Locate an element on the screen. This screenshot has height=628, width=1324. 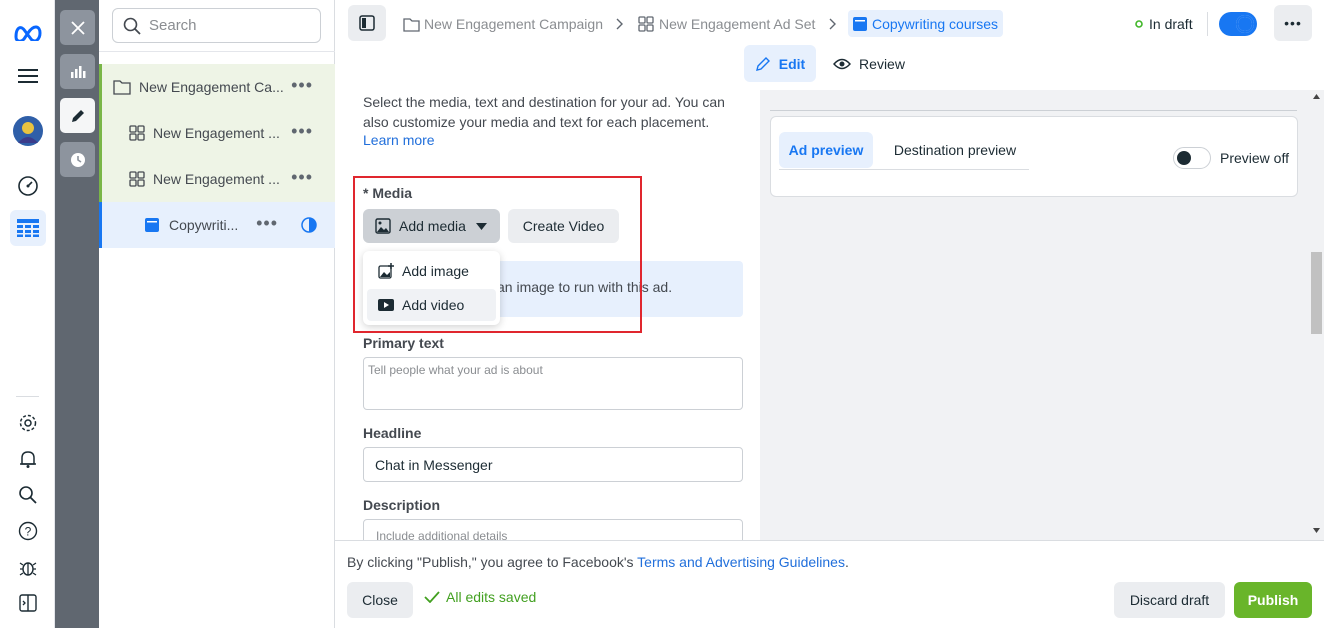
header-divider is located at coordinates (1207, 24).